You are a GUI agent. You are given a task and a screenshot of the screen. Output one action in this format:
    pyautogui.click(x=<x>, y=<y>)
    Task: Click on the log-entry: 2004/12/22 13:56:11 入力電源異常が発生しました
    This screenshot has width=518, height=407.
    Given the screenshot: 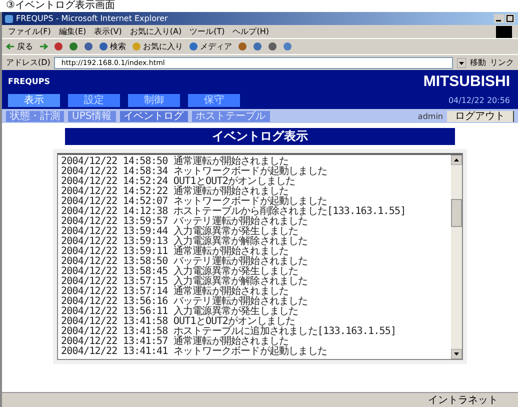 What is the action you would take?
    pyautogui.click(x=180, y=312)
    